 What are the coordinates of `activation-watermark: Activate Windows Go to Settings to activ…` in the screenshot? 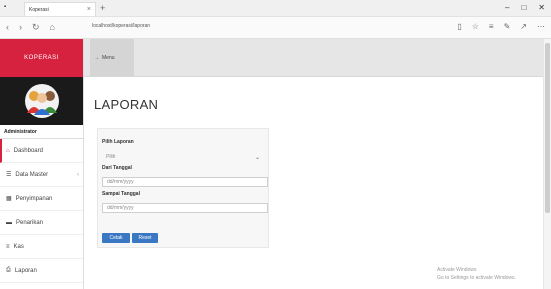 It's located at (476, 274).